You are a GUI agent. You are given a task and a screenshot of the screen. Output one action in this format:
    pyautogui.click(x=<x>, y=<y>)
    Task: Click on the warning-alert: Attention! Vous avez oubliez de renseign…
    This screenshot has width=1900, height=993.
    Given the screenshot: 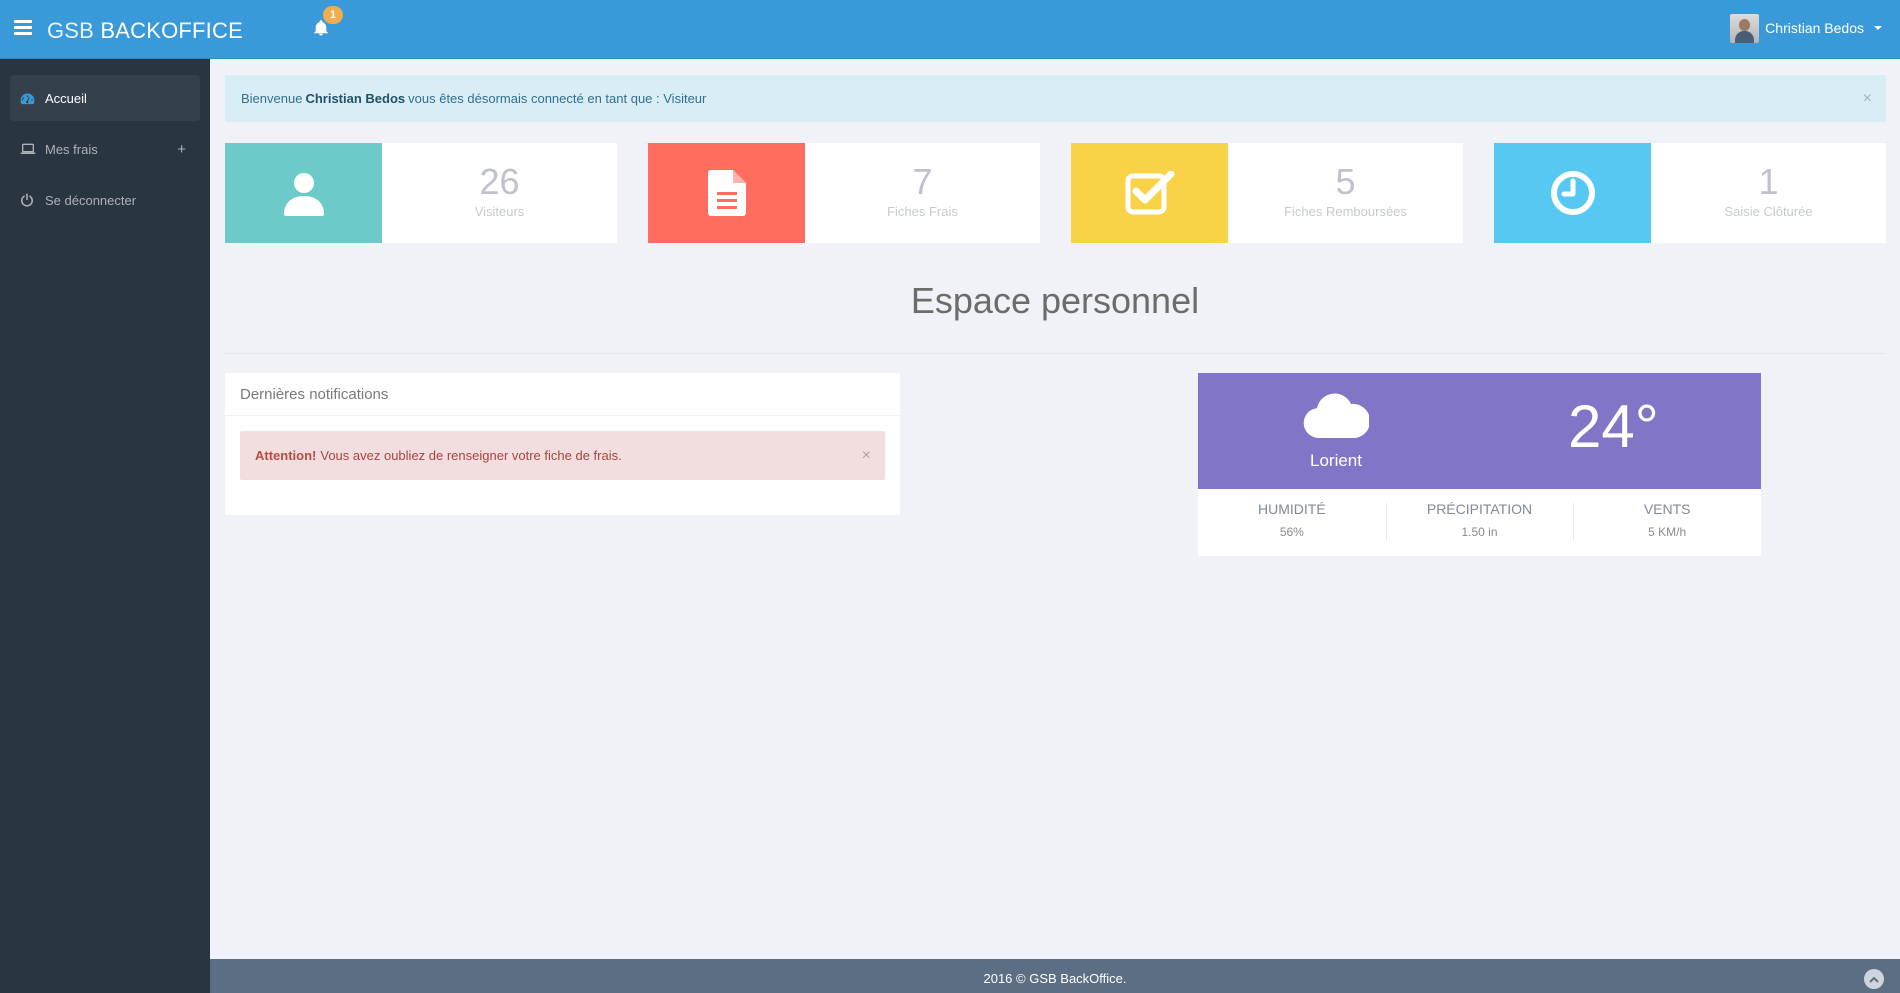 What is the action you would take?
    pyautogui.click(x=562, y=455)
    